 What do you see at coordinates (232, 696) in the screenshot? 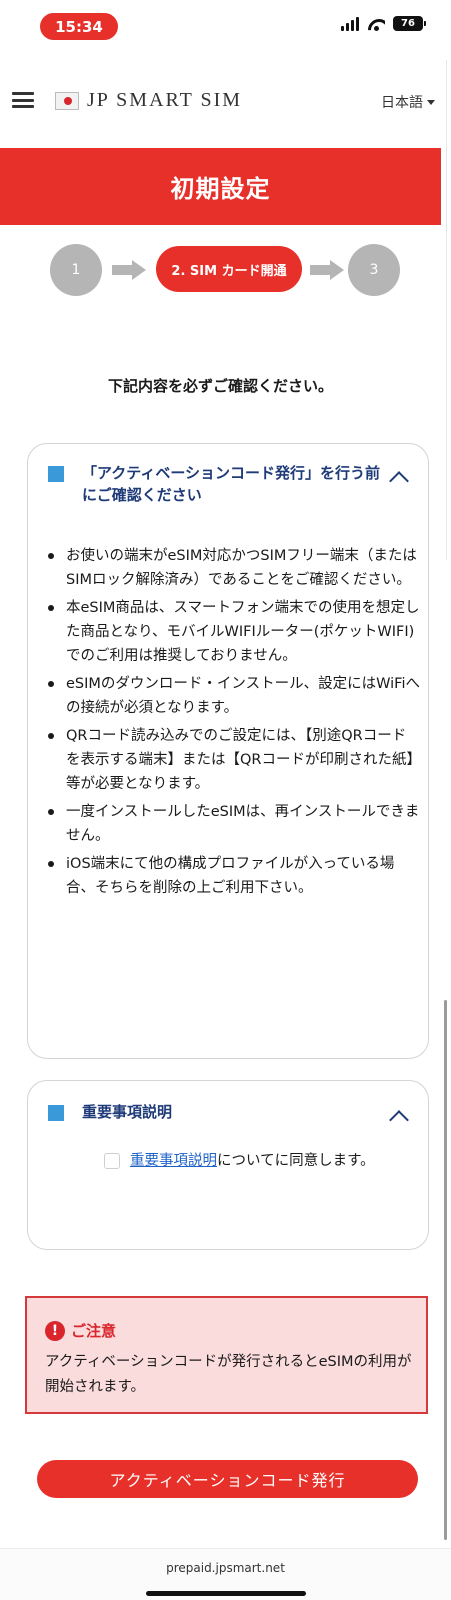
I see `list-item: eSIMのダウンロード・インストール、設定にはWiFiへの接続が必須となります。` at bounding box center [232, 696].